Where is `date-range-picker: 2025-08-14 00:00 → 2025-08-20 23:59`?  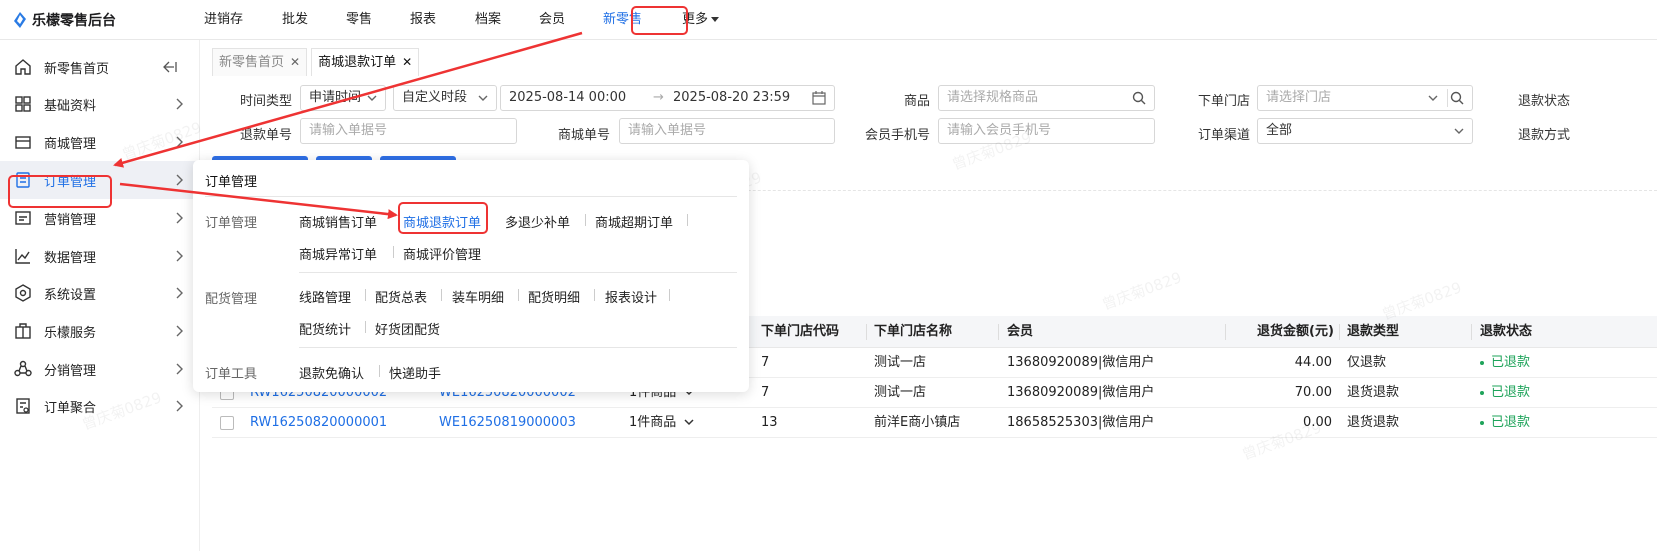 date-range-picker: 2025-08-14 00:00 → 2025-08-20 23:59 is located at coordinates (667, 98).